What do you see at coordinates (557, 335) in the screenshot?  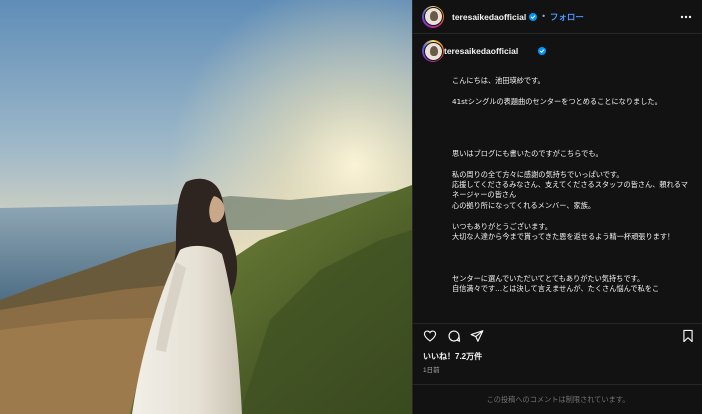 I see `action-bar` at bounding box center [557, 335].